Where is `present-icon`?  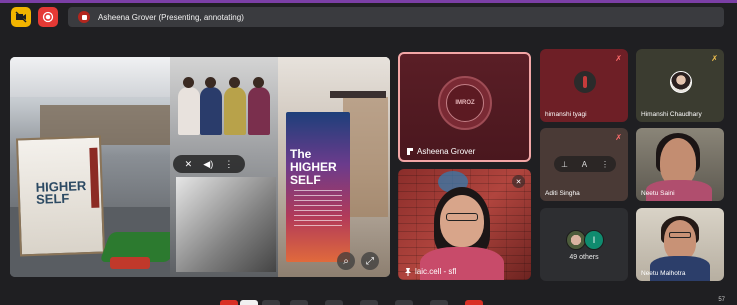
present-icon is located at coordinates (84, 17).